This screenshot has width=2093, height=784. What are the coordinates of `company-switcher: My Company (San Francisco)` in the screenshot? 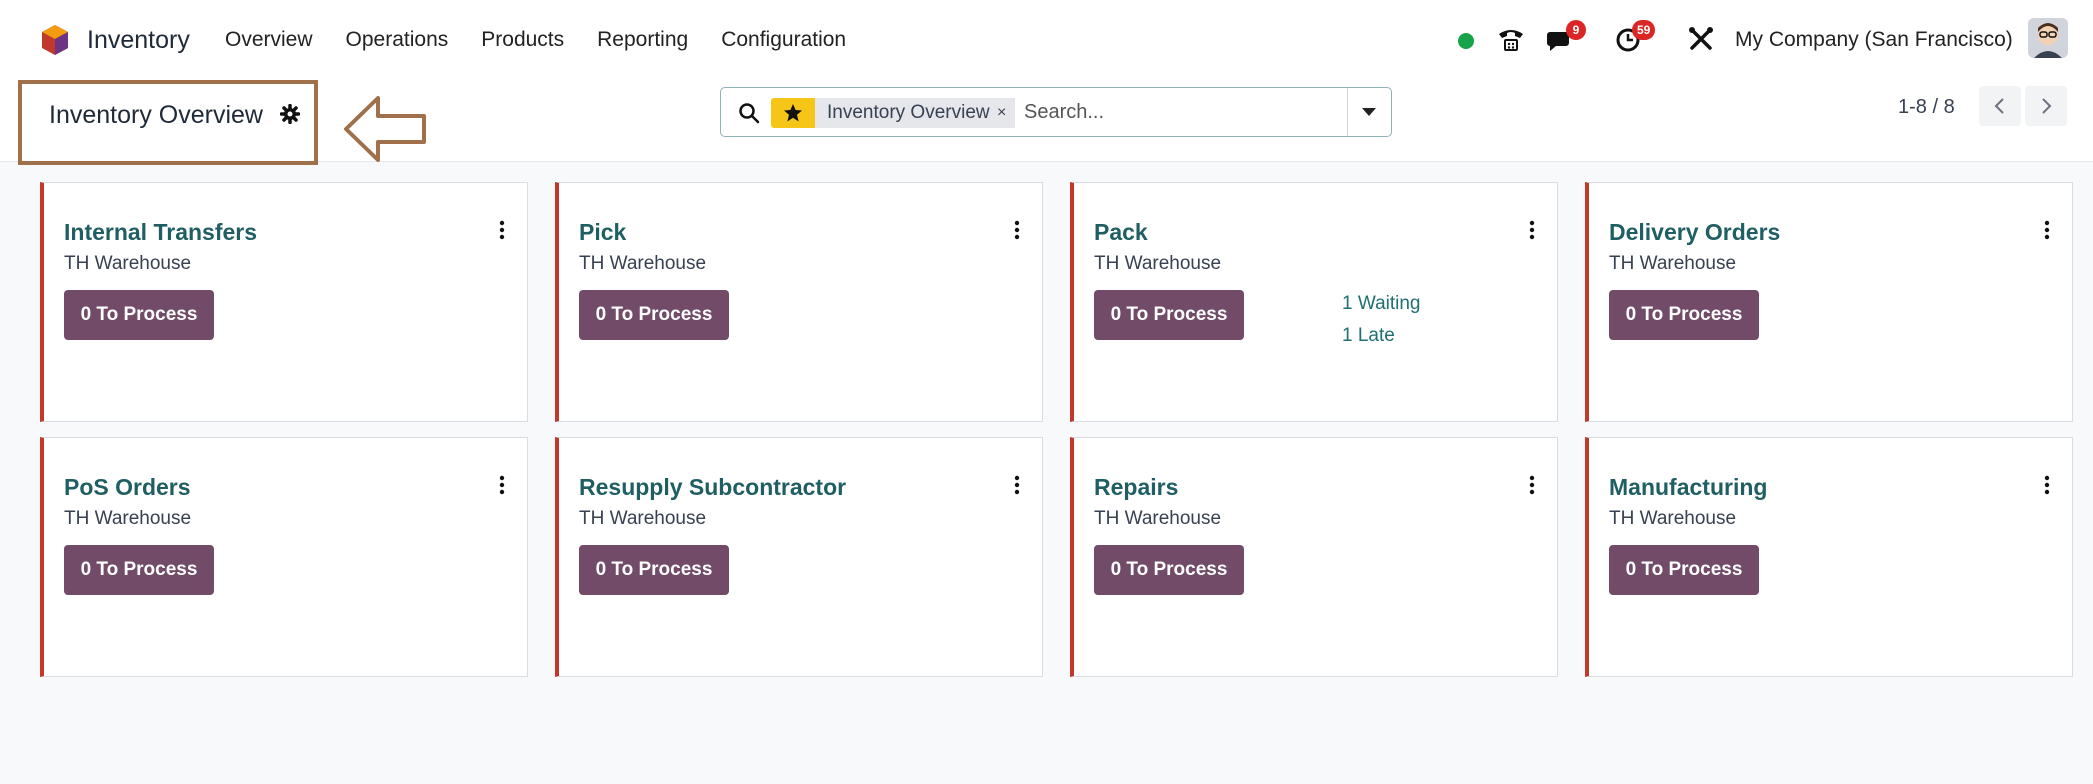 It's located at (1874, 40).